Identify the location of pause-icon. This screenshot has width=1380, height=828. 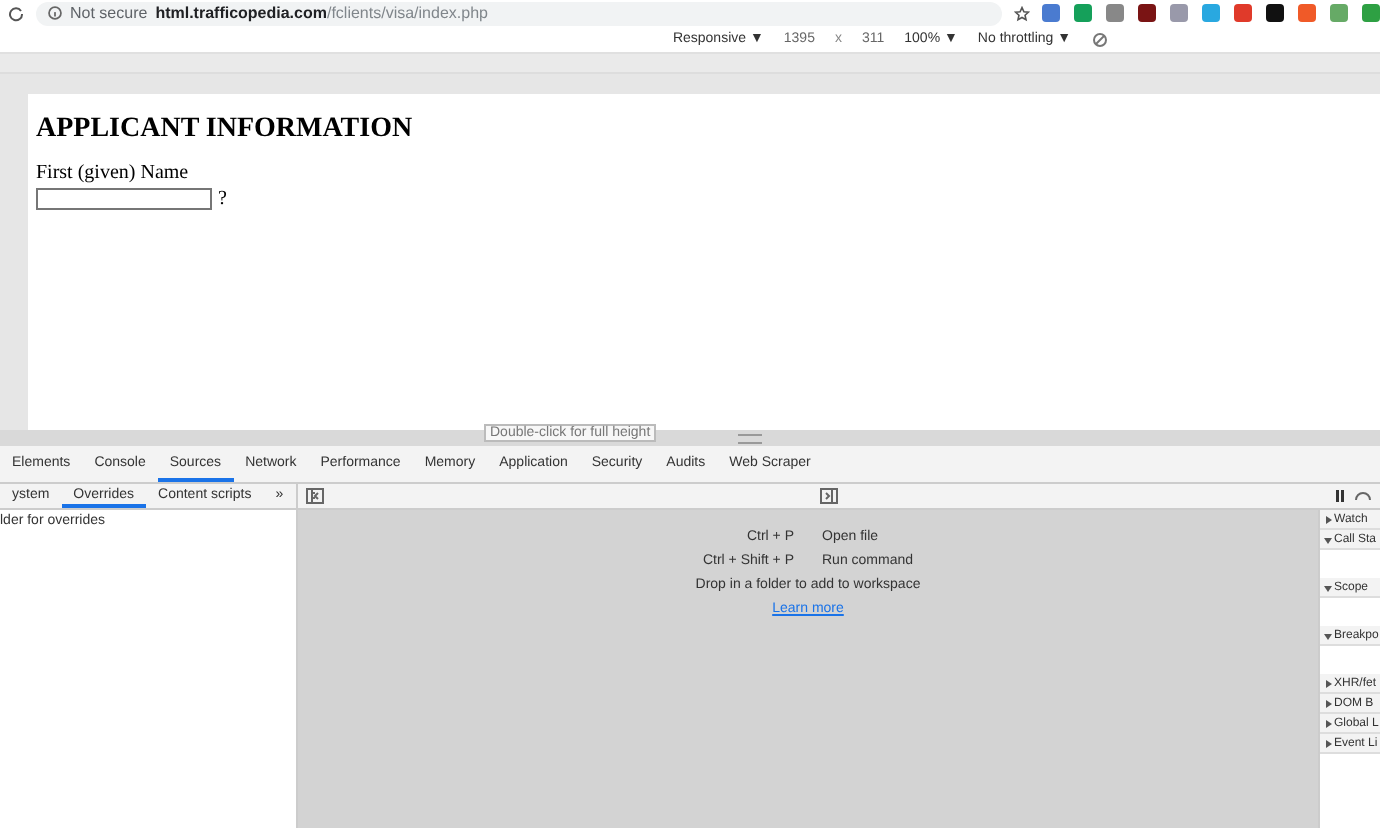
(1340, 496).